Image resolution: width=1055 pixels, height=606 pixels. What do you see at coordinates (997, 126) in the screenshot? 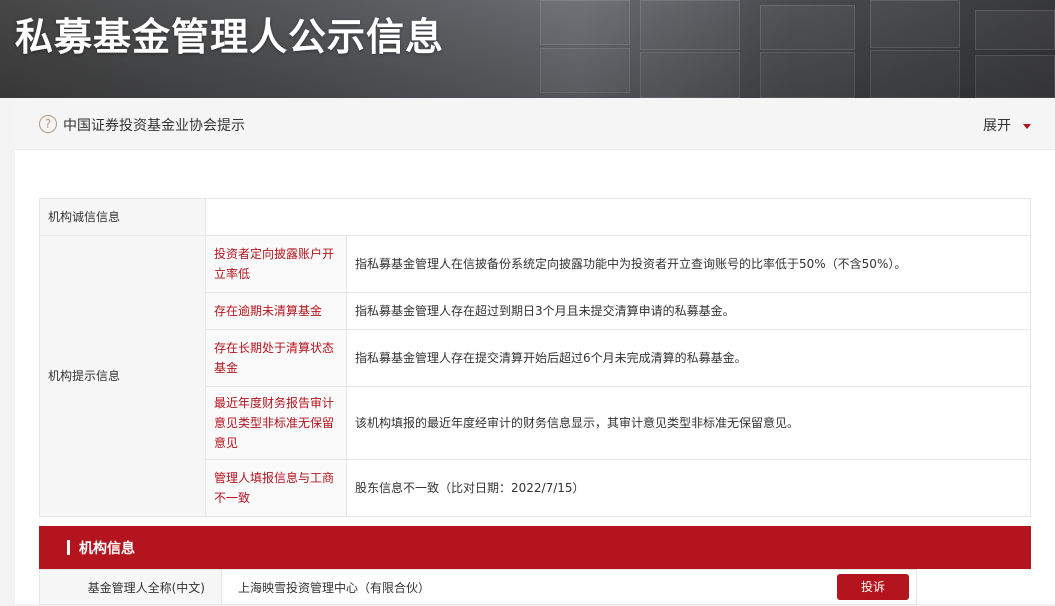
I see `expand-label: 展开` at bounding box center [997, 126].